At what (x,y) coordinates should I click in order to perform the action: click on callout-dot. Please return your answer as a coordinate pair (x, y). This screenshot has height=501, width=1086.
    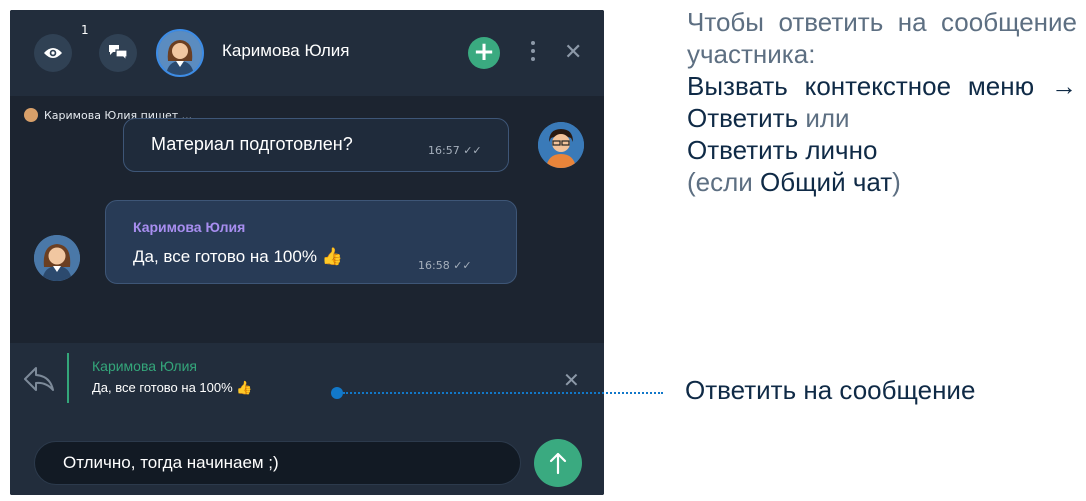
    Looking at the image, I should click on (337, 393).